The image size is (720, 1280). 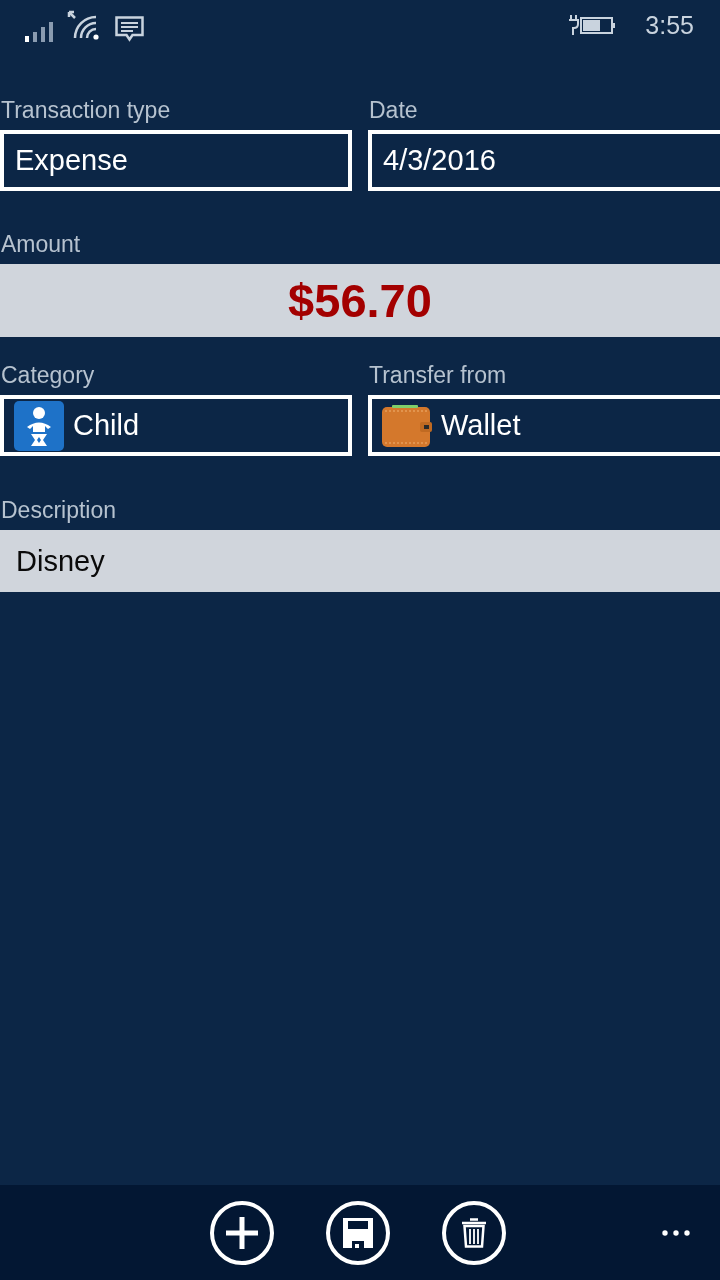 I want to click on amount-field: $56.70, so click(x=360, y=300).